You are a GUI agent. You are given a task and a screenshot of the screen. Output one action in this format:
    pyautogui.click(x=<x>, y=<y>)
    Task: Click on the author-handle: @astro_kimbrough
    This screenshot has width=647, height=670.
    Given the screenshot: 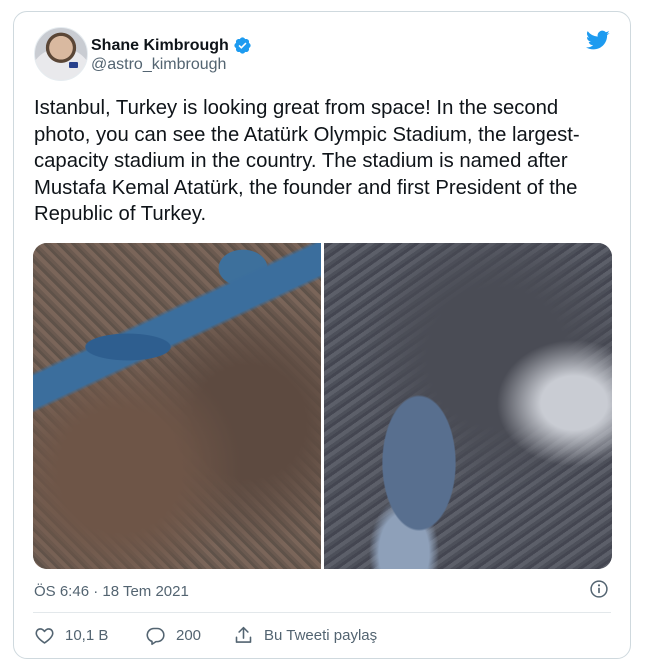 What is the action you would take?
    pyautogui.click(x=158, y=65)
    